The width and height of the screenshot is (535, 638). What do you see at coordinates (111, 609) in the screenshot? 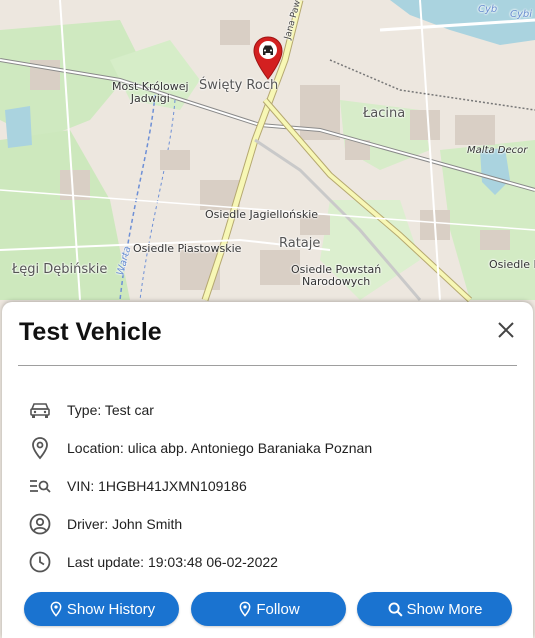
I see `show-history-label: Show History` at bounding box center [111, 609].